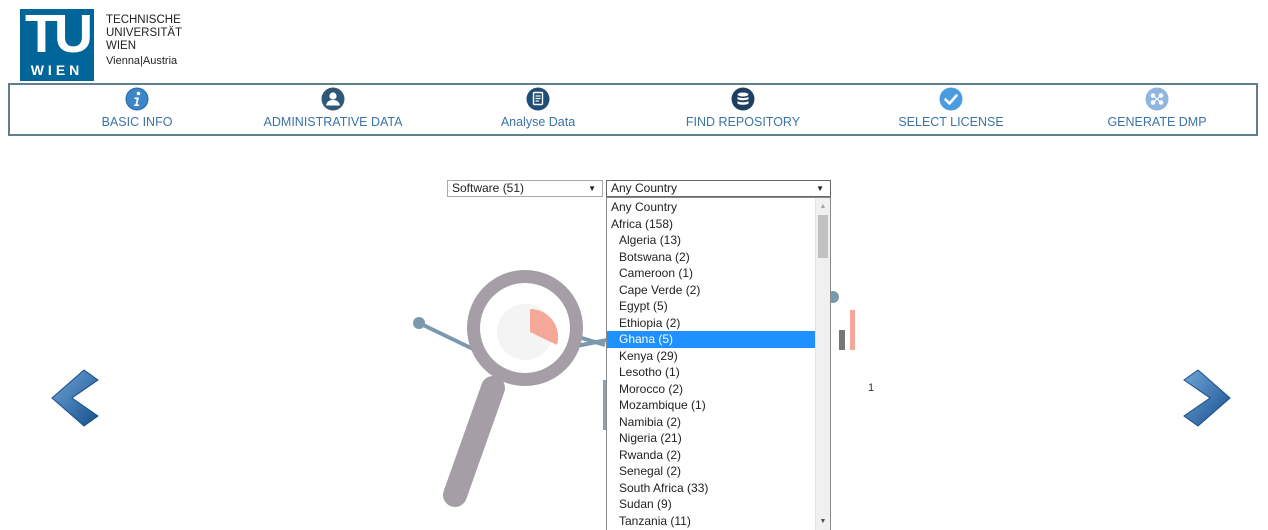 Image resolution: width=1268 pixels, height=530 pixels. Describe the element at coordinates (333, 122) in the screenshot. I see `nav-label-administrative-data: ADMINISTRATIVE DATA` at that location.